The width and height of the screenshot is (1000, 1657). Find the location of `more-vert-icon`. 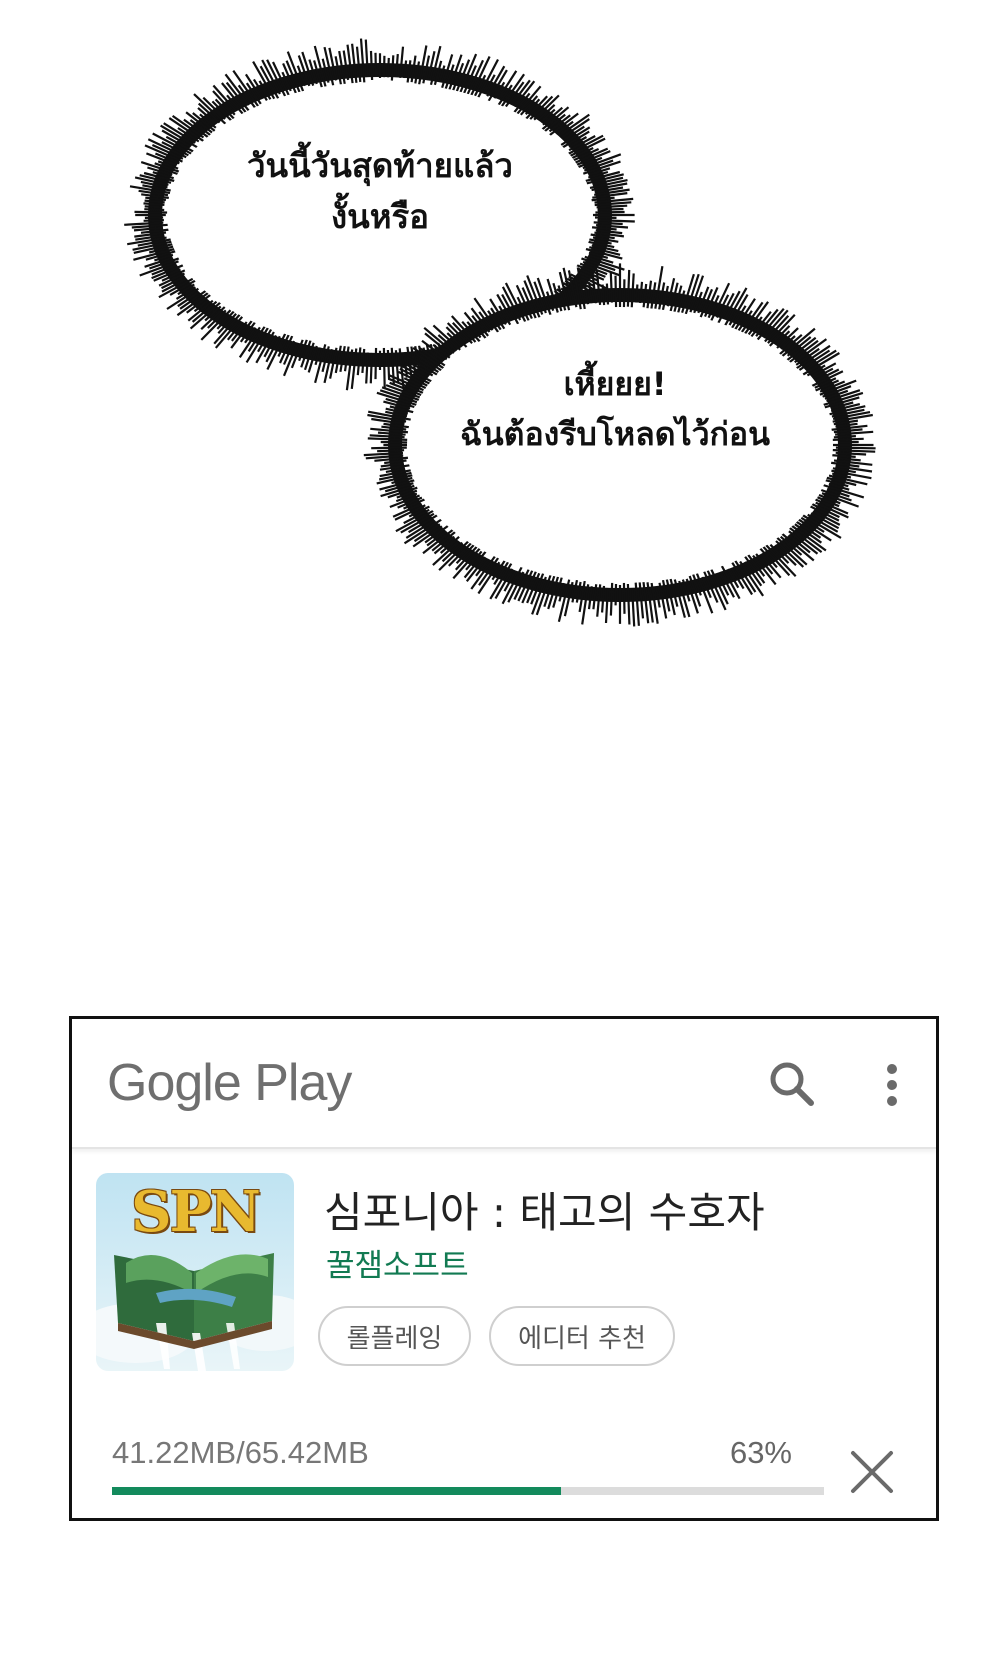

more-vert-icon is located at coordinates (892, 1085).